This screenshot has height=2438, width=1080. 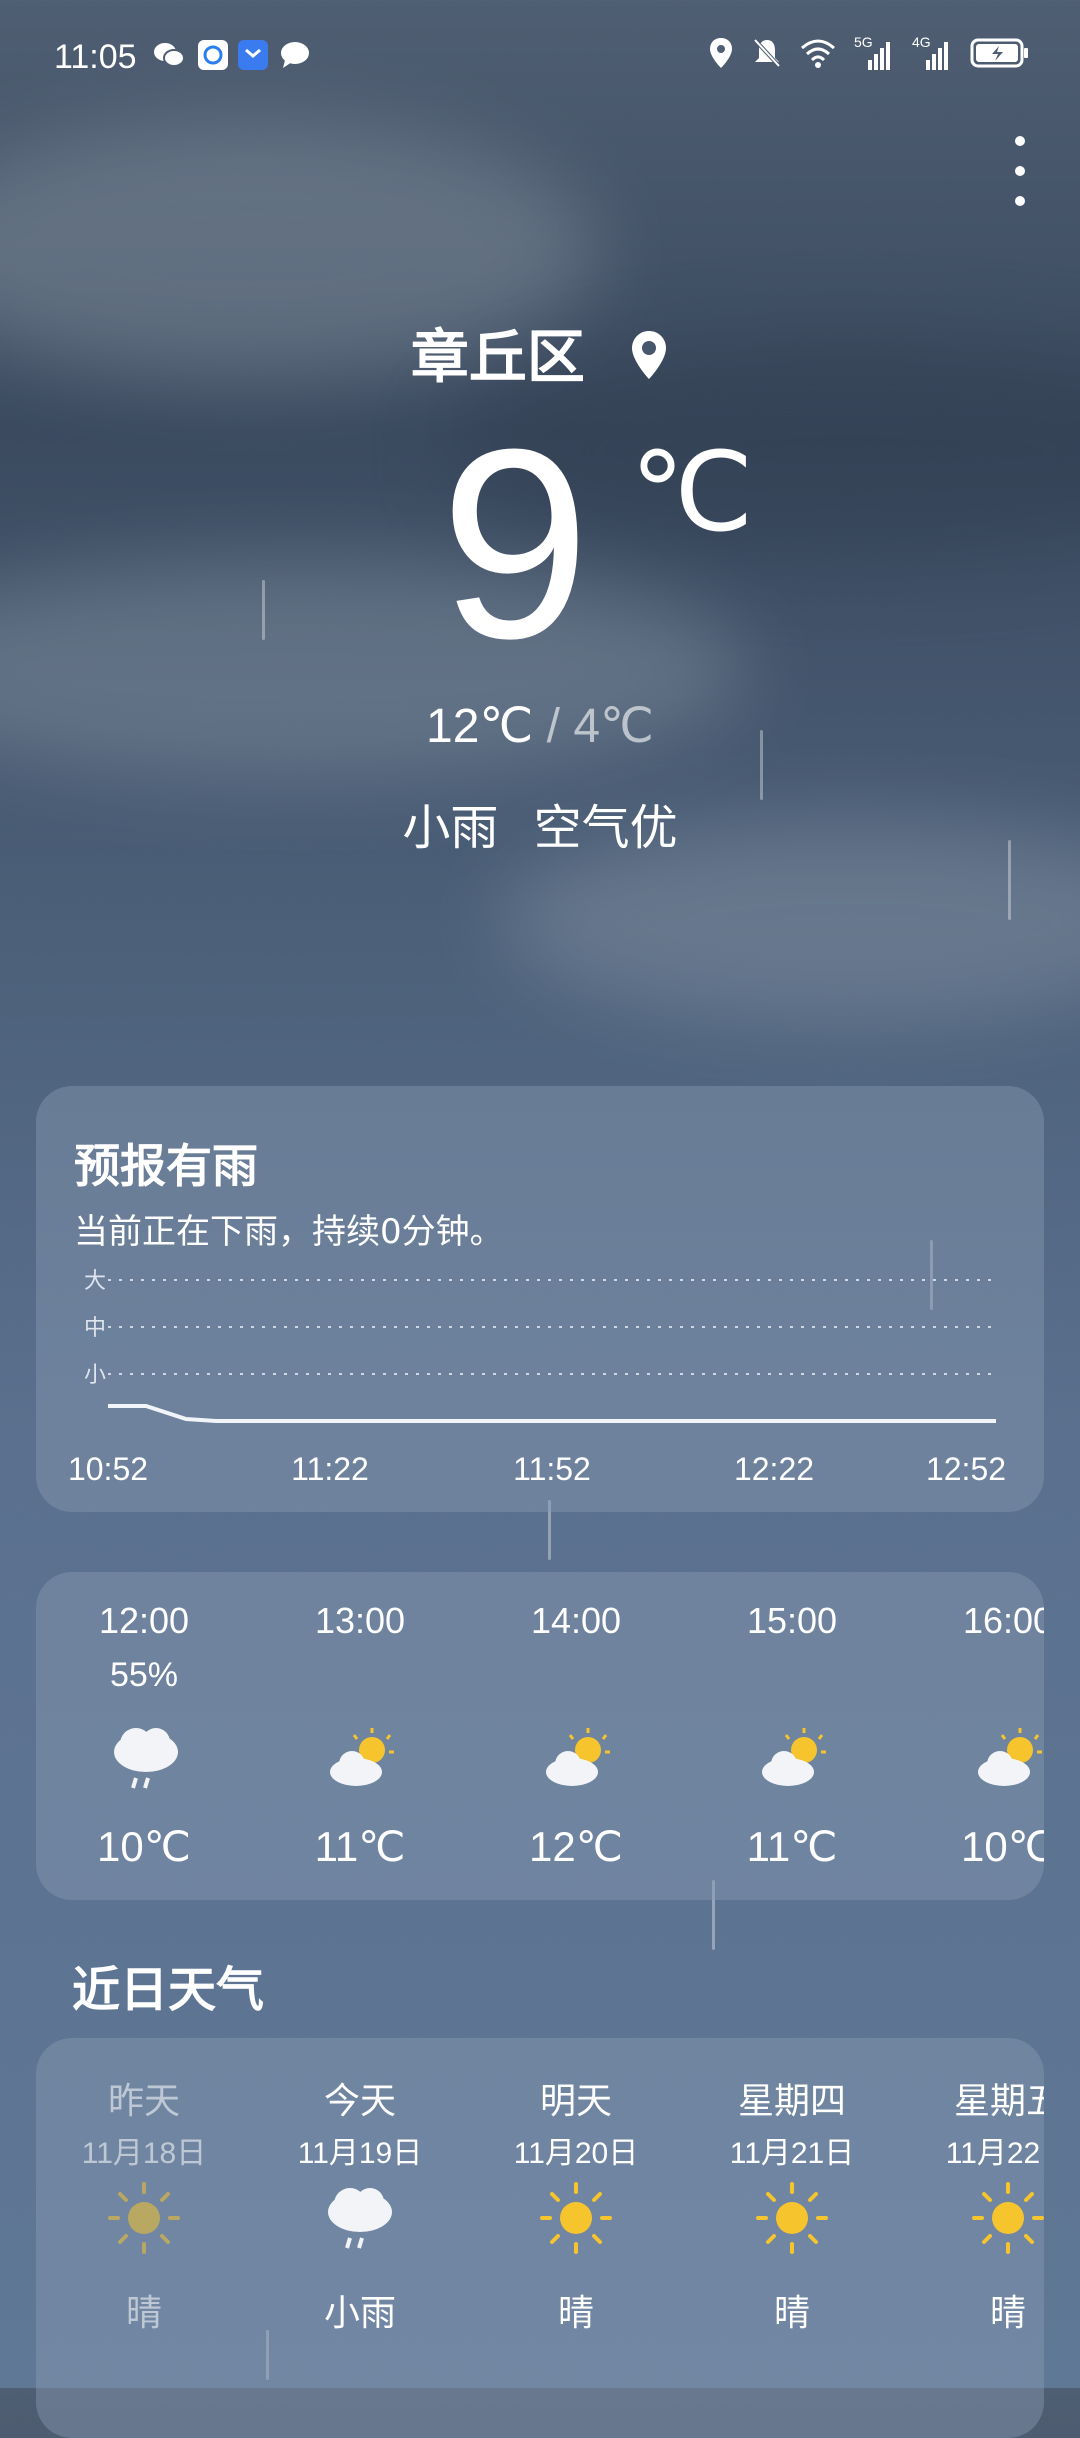 I want to click on day-date: 11月19日, so click(x=360, y=2153).